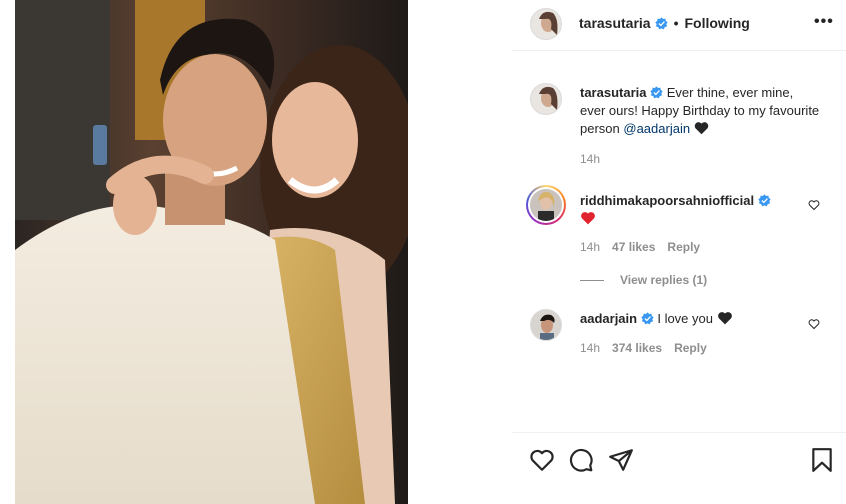 Image resolution: width=846 pixels, height=504 pixels. Describe the element at coordinates (613, 92) in the screenshot. I see `caption-username: tarasutaria` at that location.